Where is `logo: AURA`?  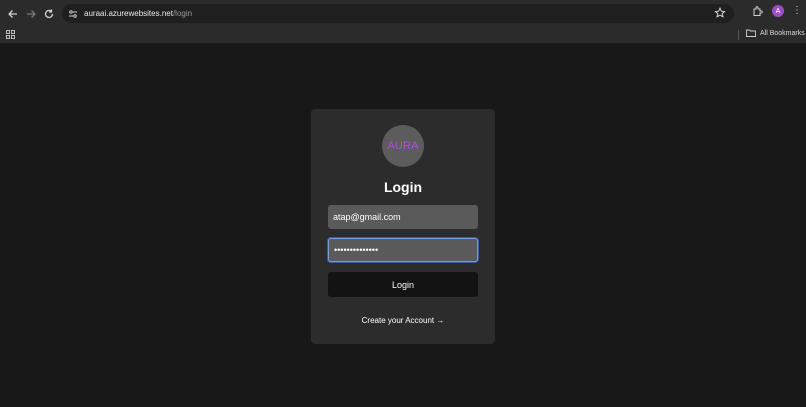
logo: AURA is located at coordinates (403, 146).